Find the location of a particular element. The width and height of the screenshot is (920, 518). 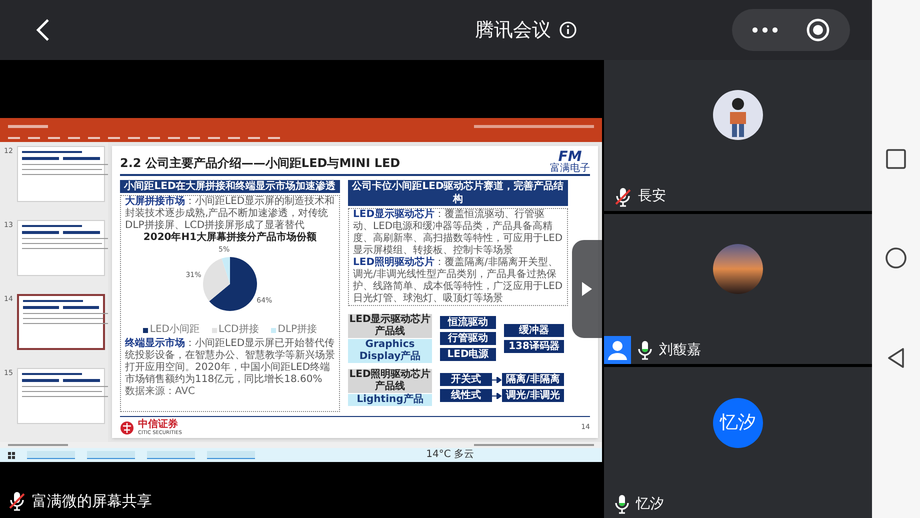

slide-thumbnail is located at coordinates (61, 322).